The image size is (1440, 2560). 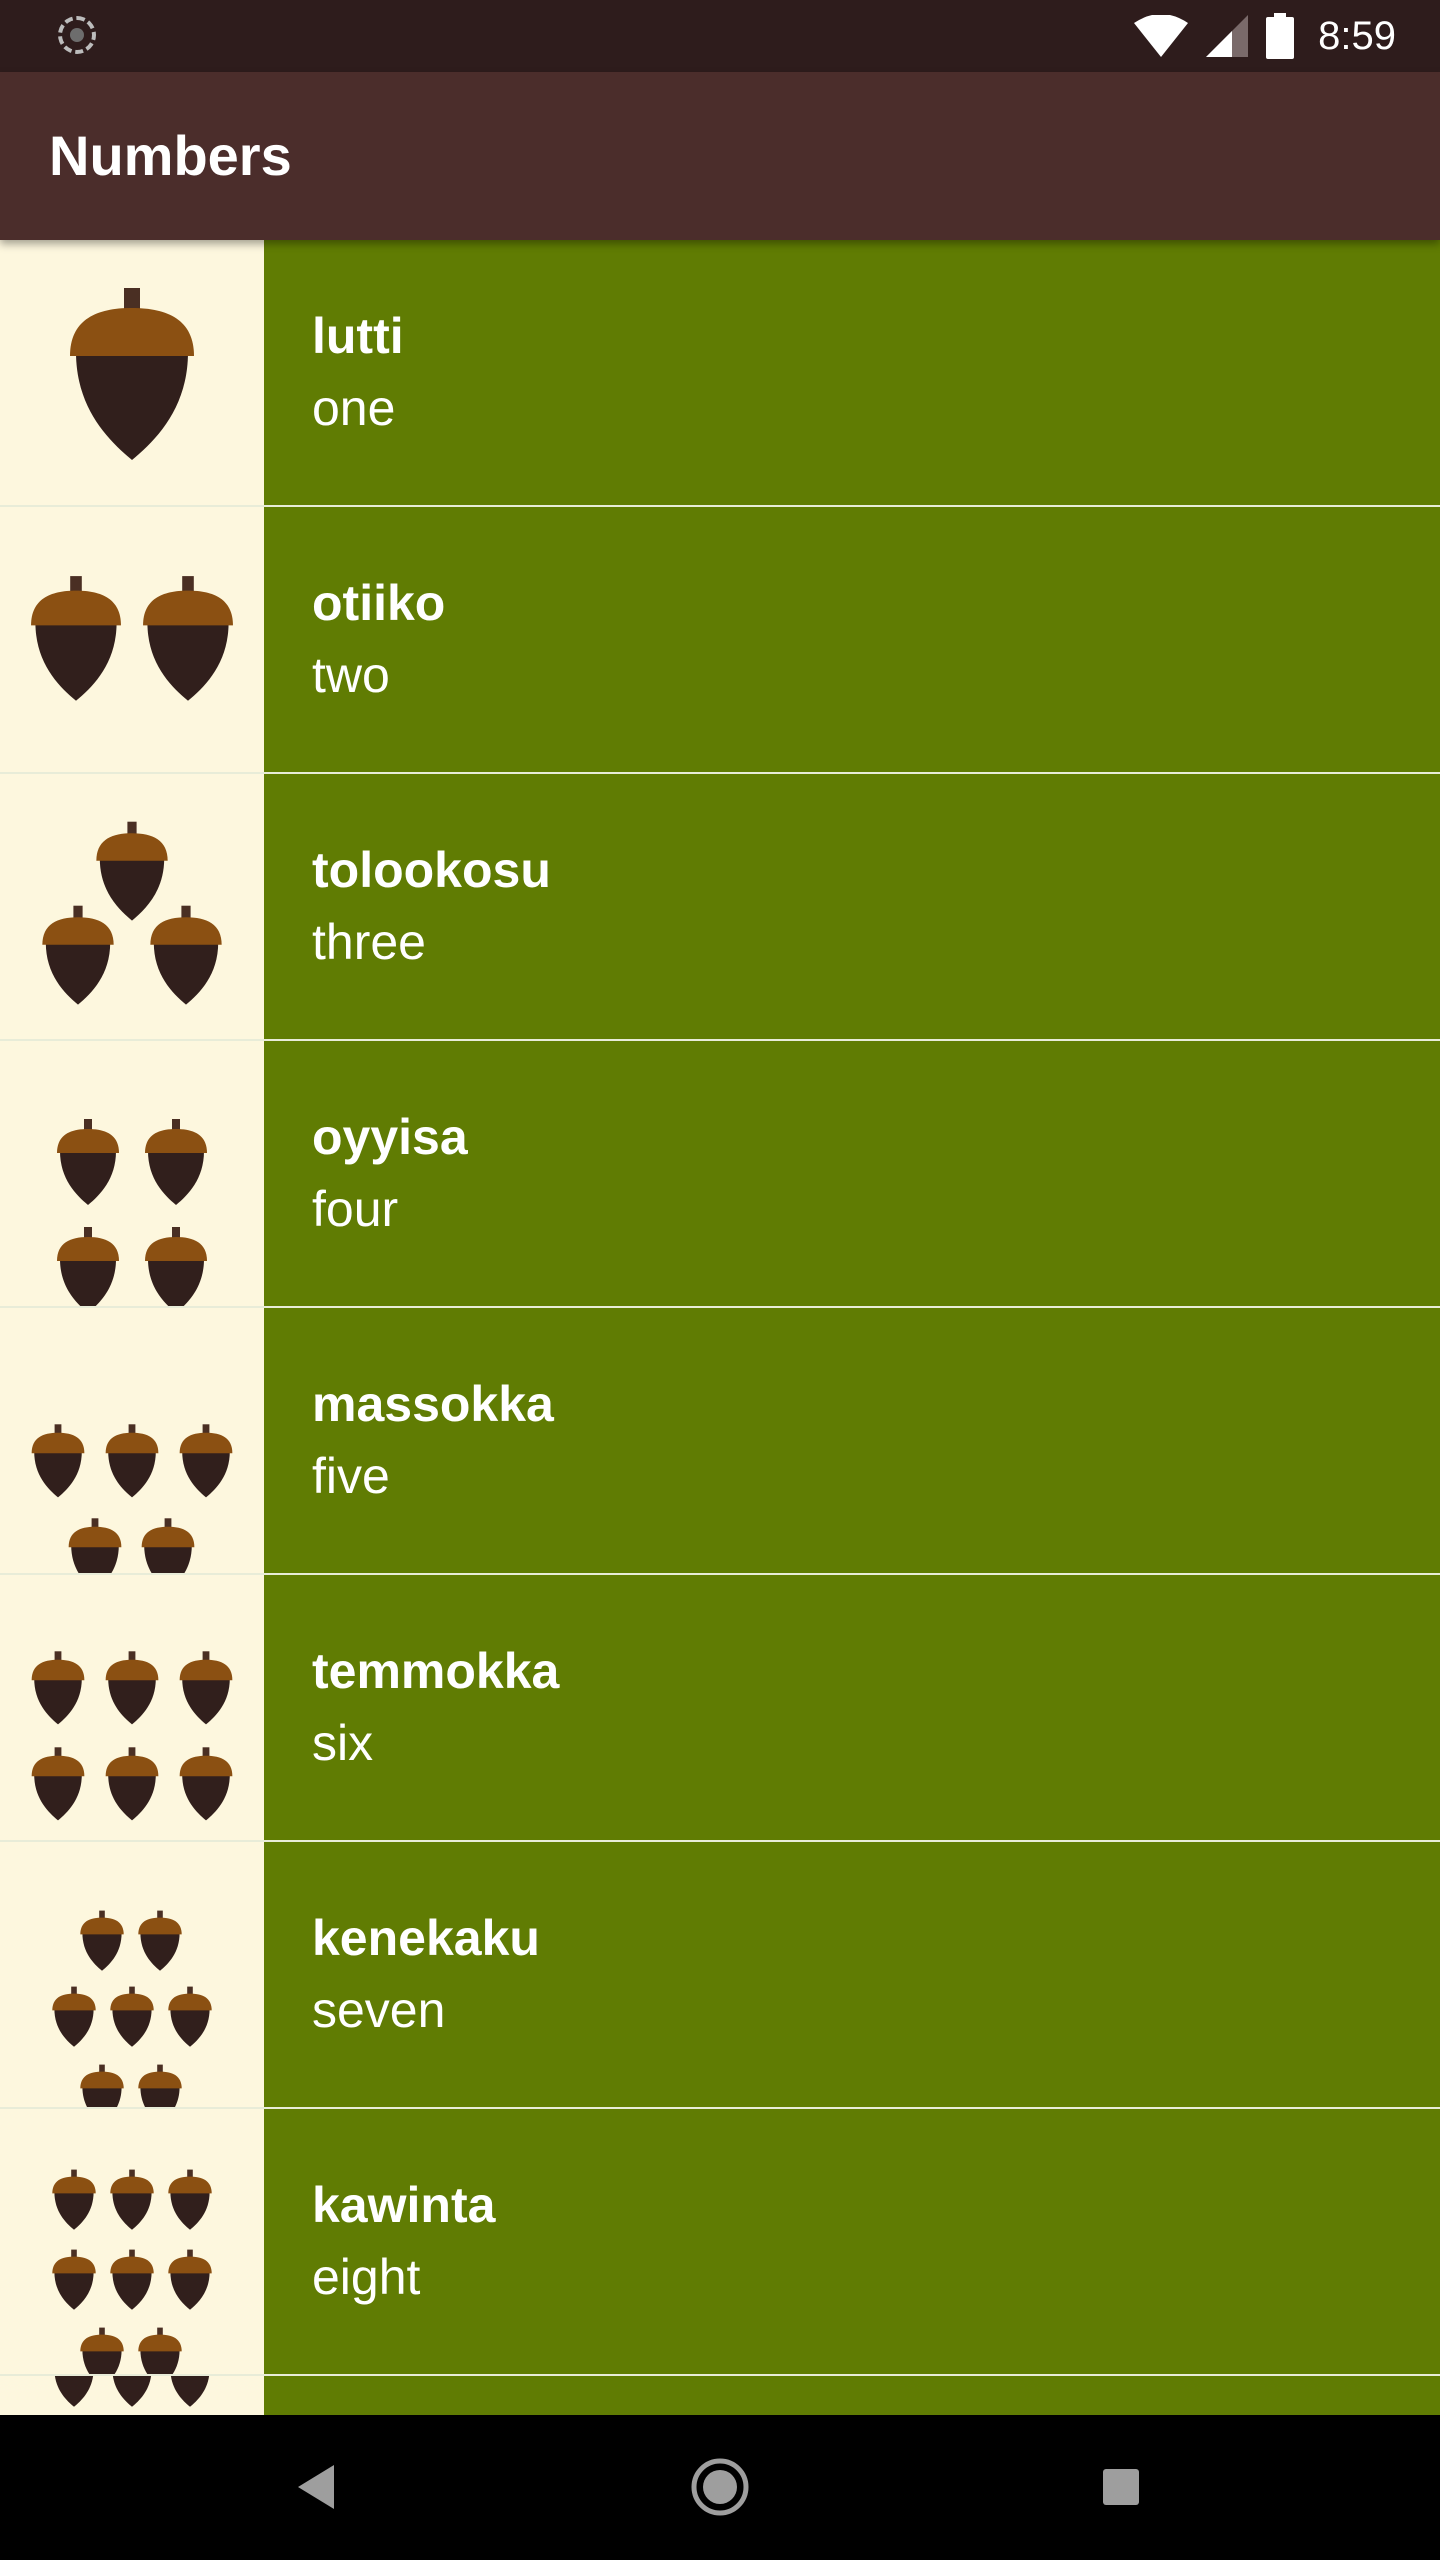 What do you see at coordinates (354, 408) in the screenshot?
I see `english-translation: one` at bounding box center [354, 408].